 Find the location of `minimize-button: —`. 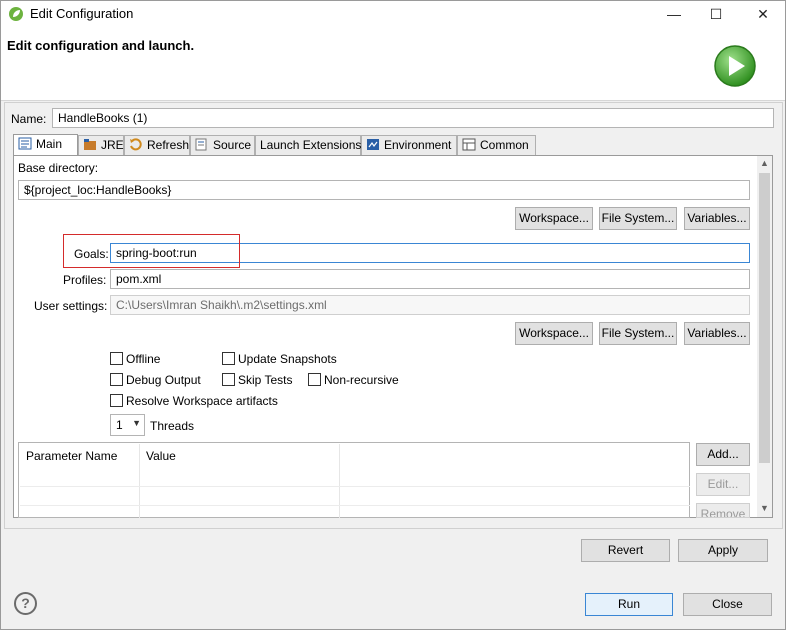

minimize-button: — is located at coordinates (674, 14).